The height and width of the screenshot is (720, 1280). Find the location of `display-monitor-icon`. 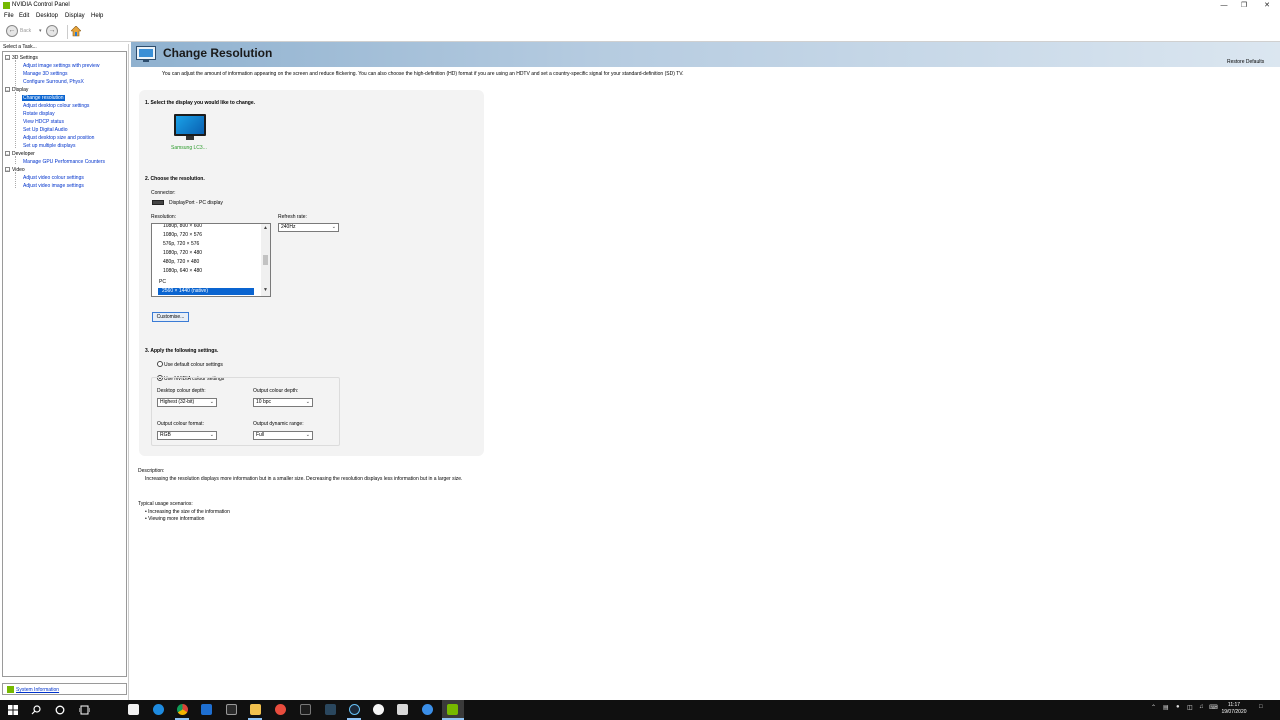

display-monitor-icon is located at coordinates (190, 127).